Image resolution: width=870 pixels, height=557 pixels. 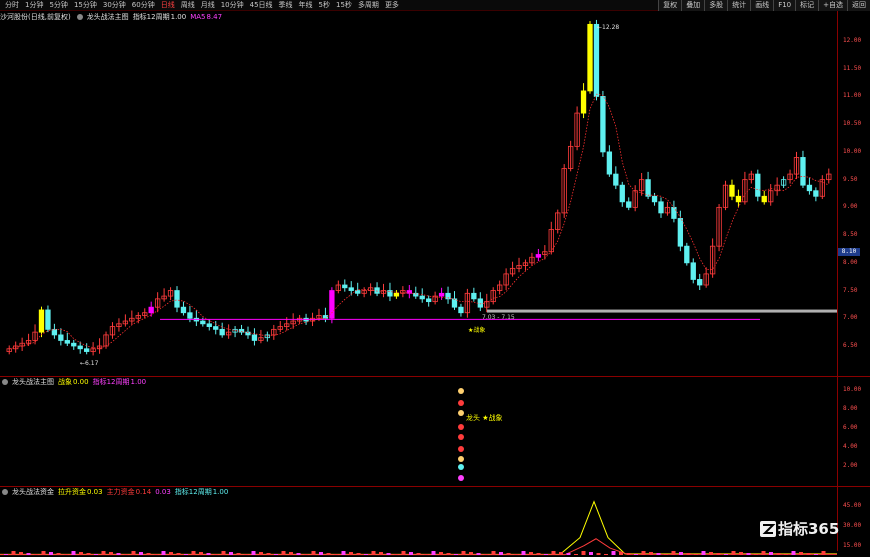 What do you see at coordinates (832, 5) in the screenshot?
I see `toolbar-button: +自选` at bounding box center [832, 5].